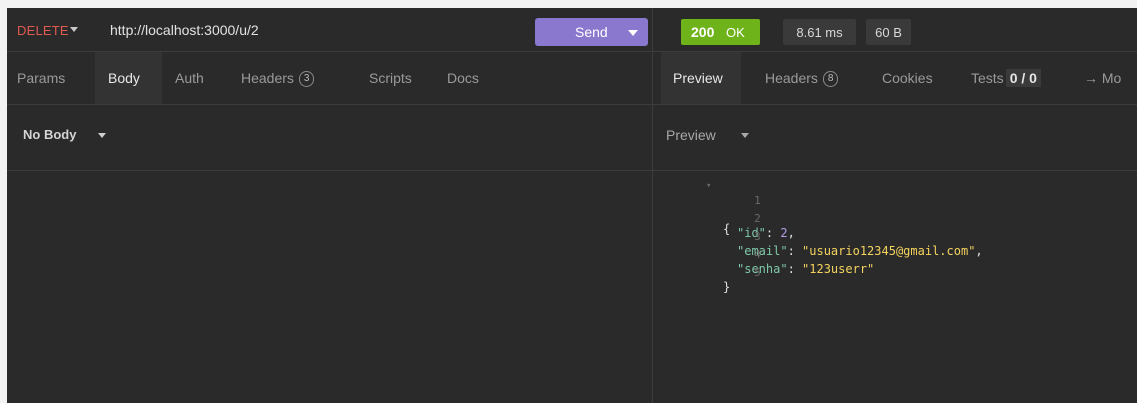  I want to click on code-line: 3 "email": "usuario12345@gmail.com",, so click(818, 237).